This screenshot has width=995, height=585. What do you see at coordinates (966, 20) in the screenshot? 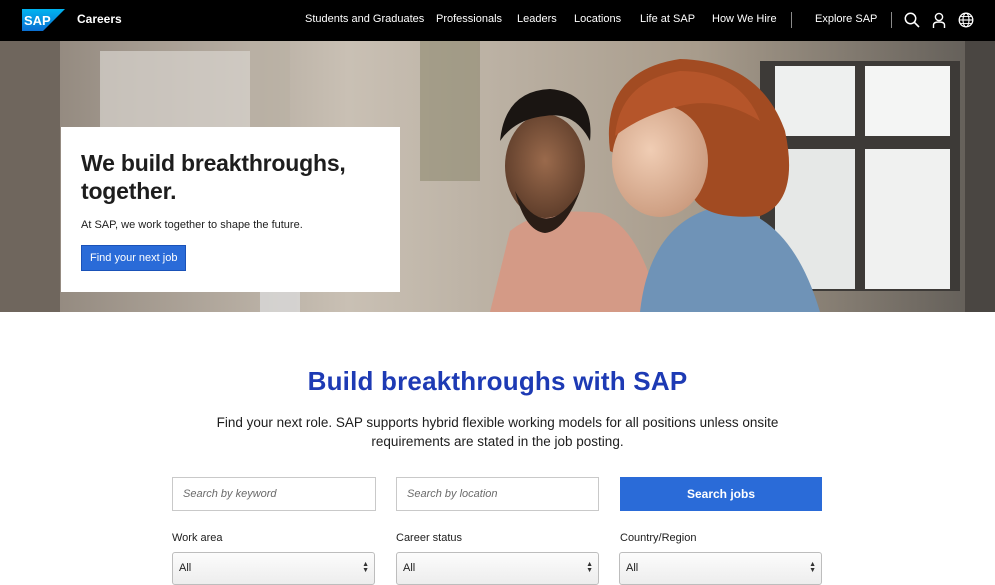
I see `globe-icon` at bounding box center [966, 20].